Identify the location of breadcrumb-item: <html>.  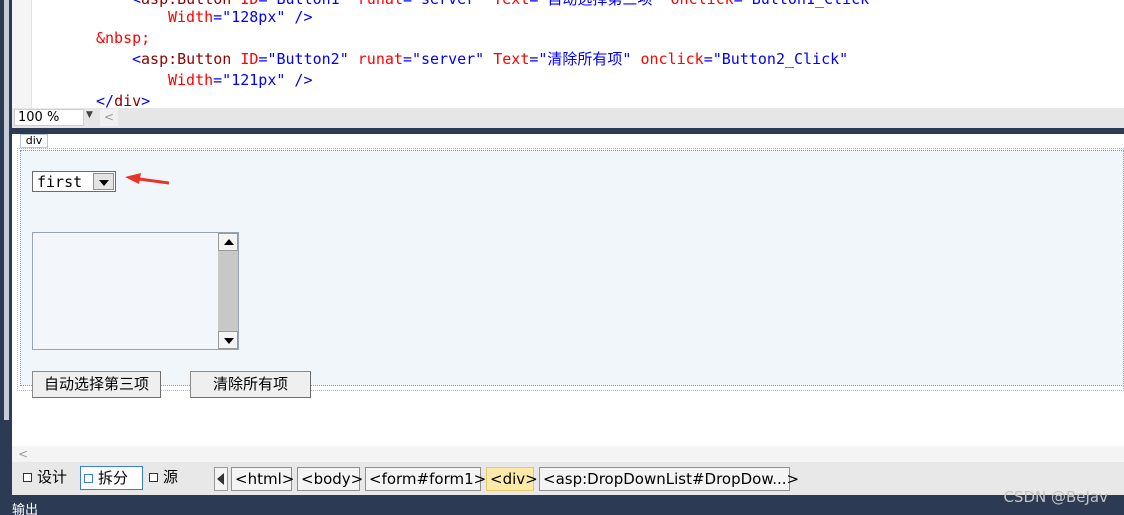
(262, 479).